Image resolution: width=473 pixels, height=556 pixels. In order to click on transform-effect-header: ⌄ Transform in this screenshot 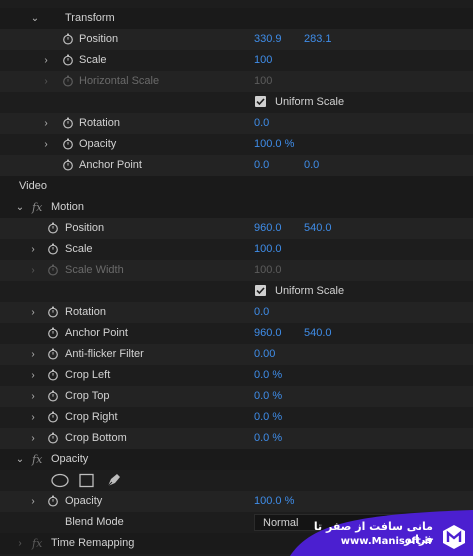, I will do `click(236, 18)`.